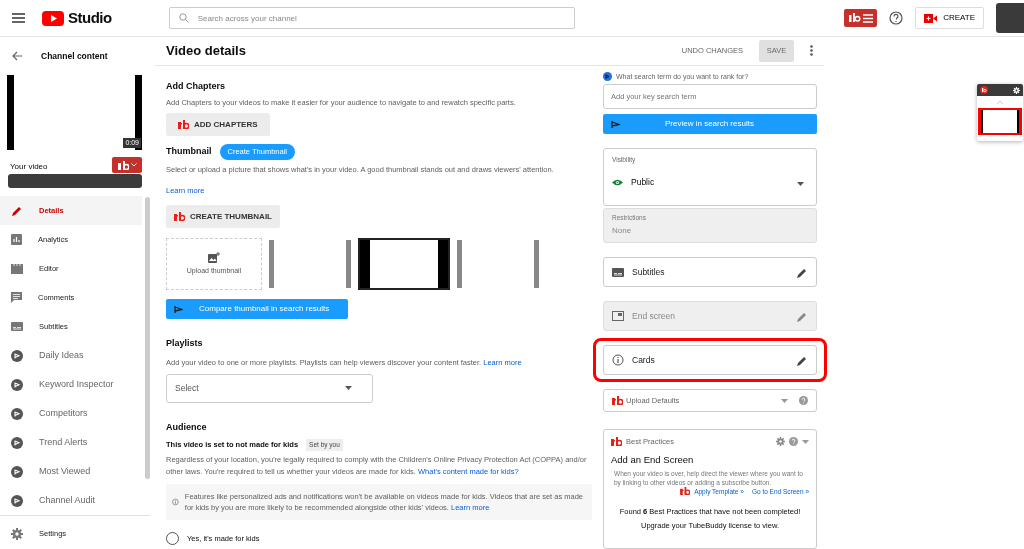 Image resolution: width=1024 pixels, height=549 pixels. What do you see at coordinates (90, 17) in the screenshot?
I see `app-name: Studio` at bounding box center [90, 17].